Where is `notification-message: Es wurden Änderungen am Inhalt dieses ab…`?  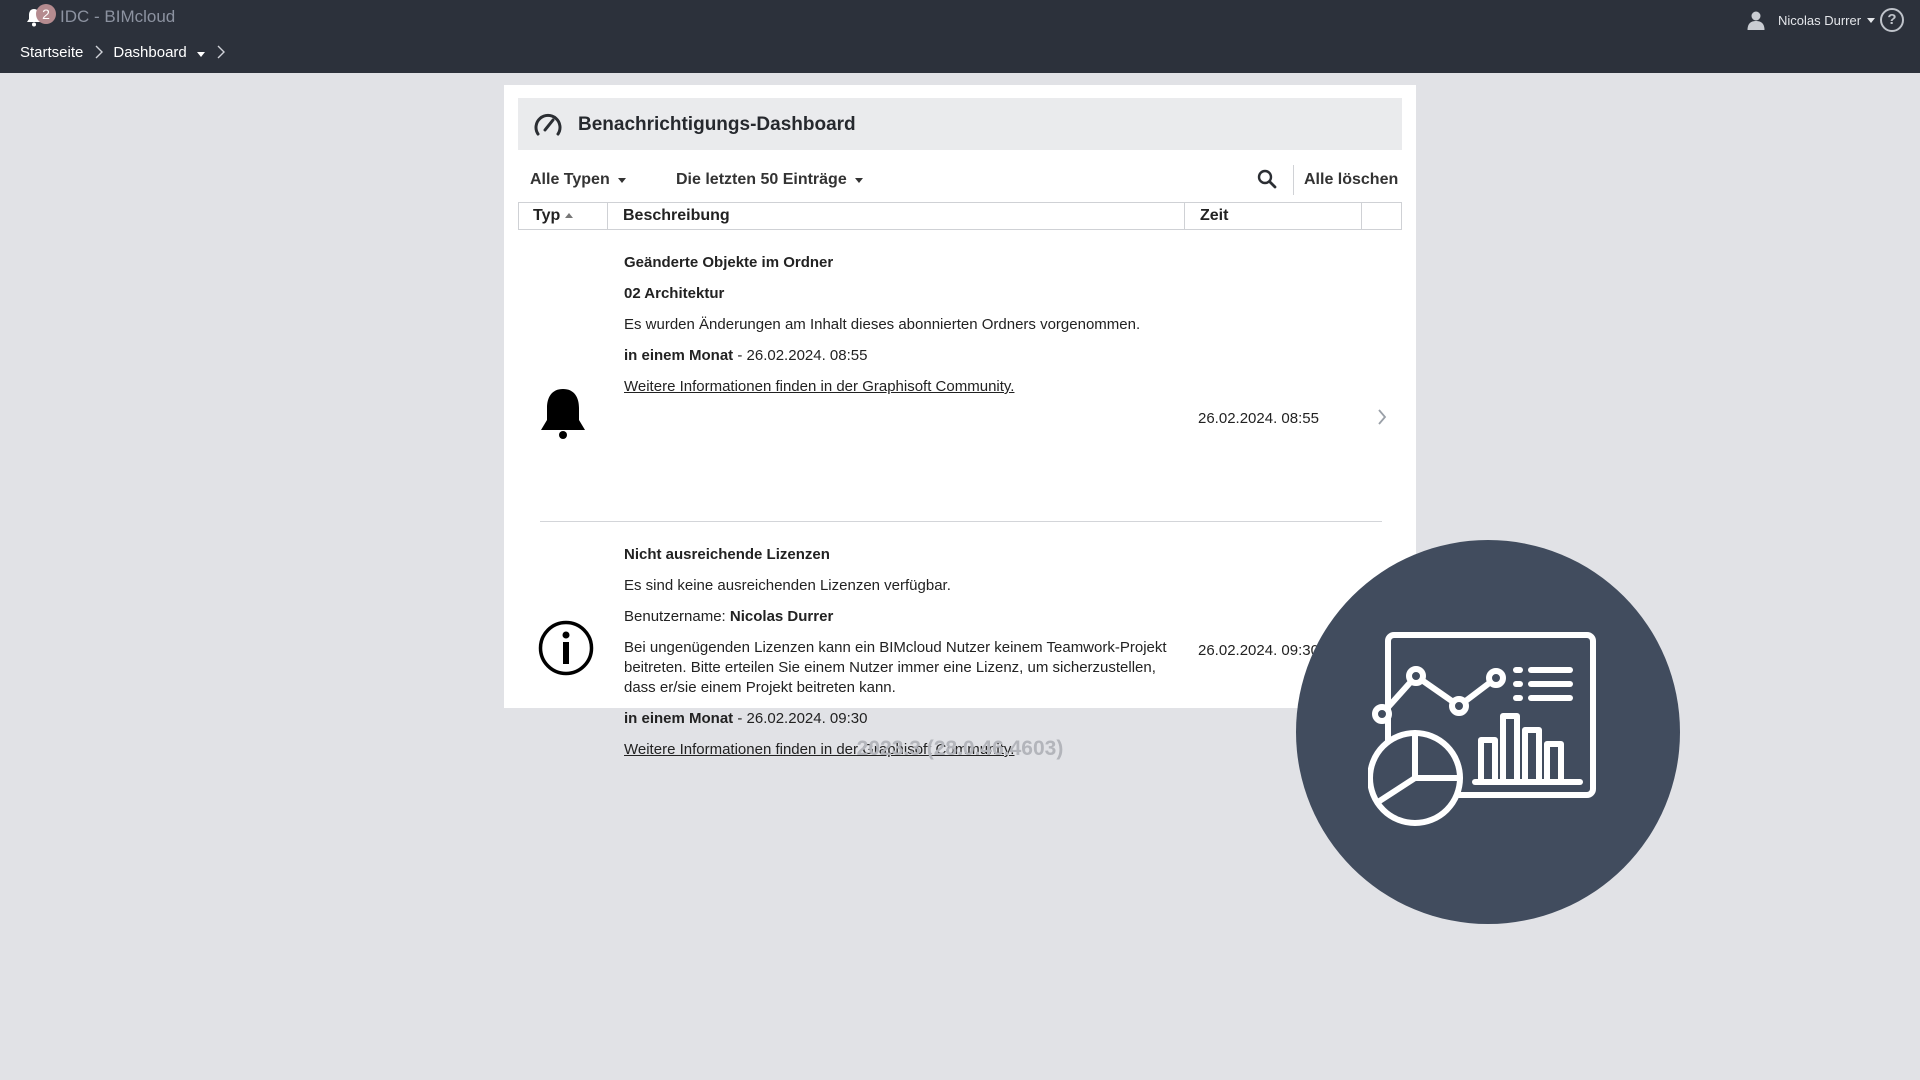
notification-message: Es wurden Änderungen am Inhalt dieses ab… is located at coordinates (882, 324).